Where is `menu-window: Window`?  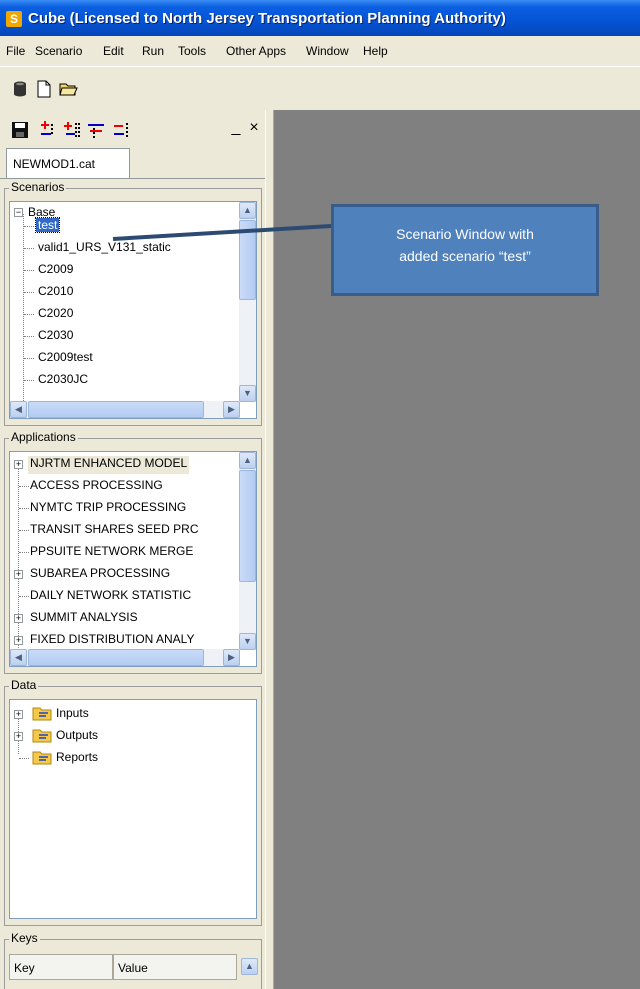
menu-window: Window is located at coordinates (327, 51).